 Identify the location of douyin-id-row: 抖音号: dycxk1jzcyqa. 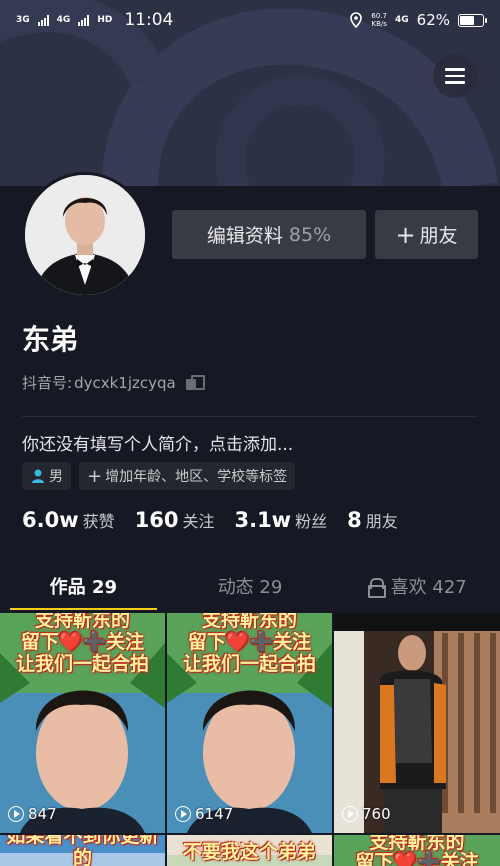
(113, 382).